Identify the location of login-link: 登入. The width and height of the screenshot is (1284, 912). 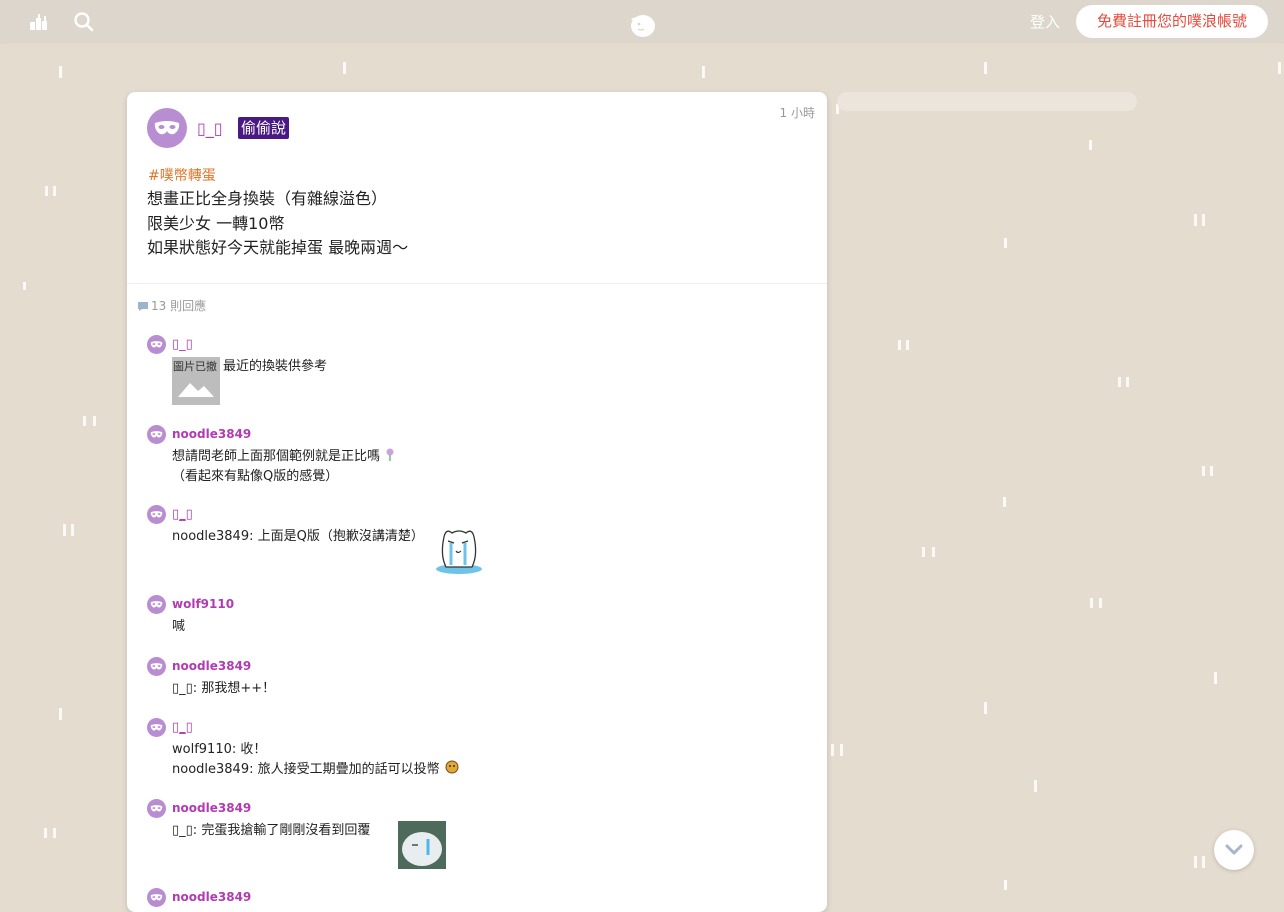
(1045, 21).